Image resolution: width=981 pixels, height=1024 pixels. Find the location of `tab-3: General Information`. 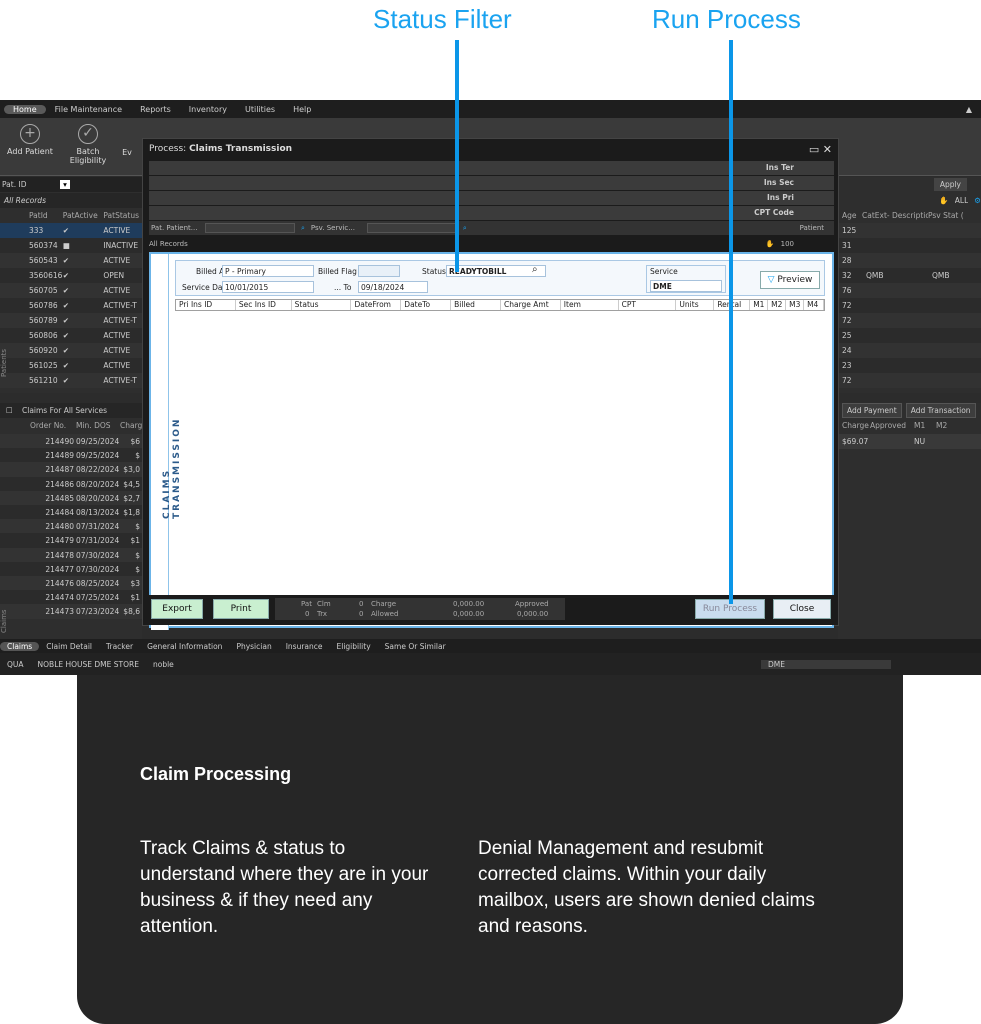

tab-3: General Information is located at coordinates (184, 646).